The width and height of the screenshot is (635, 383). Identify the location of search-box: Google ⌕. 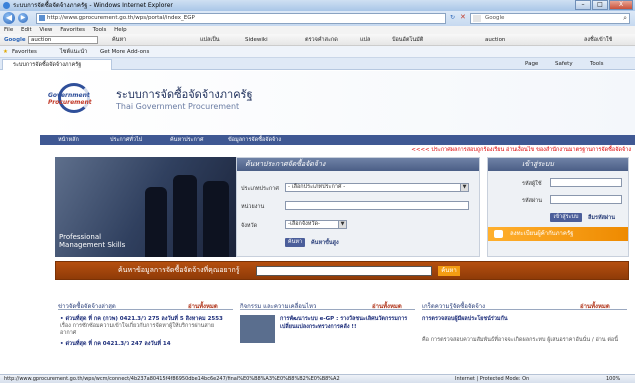
(550, 18).